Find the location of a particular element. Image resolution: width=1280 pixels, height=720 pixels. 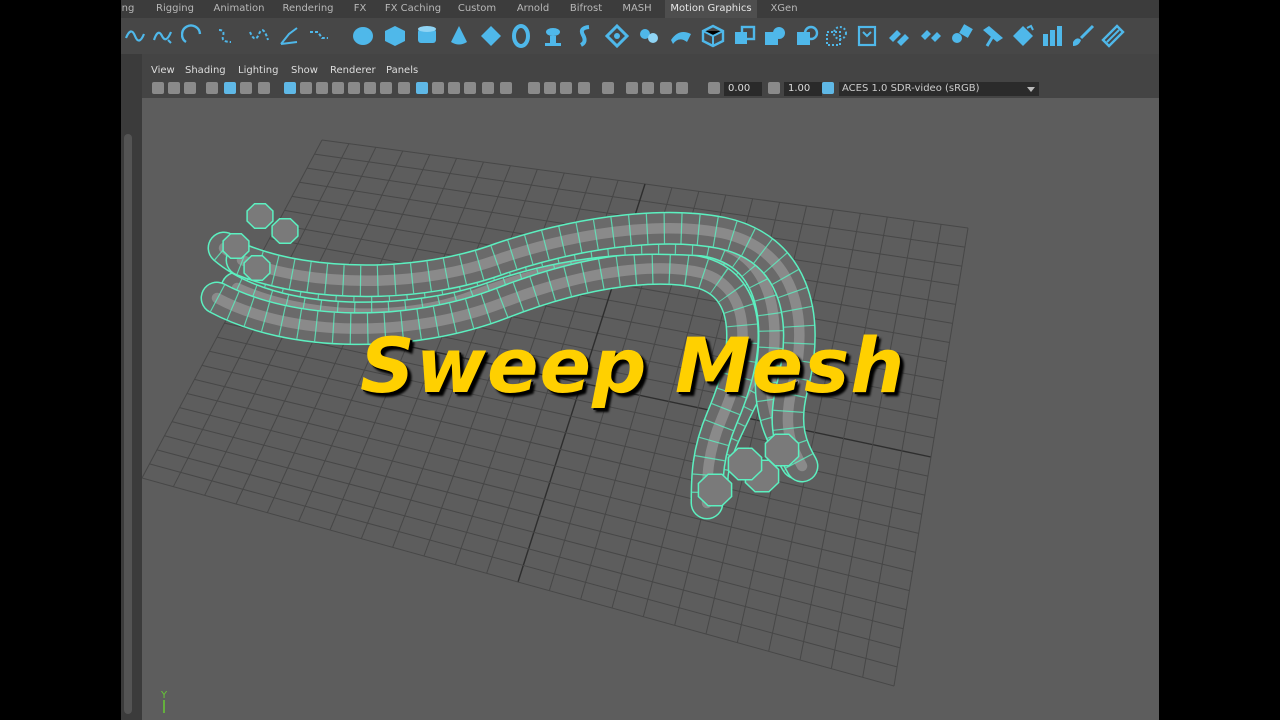

shelf-tab-fx-caching: FX Caching is located at coordinates (413, 9).